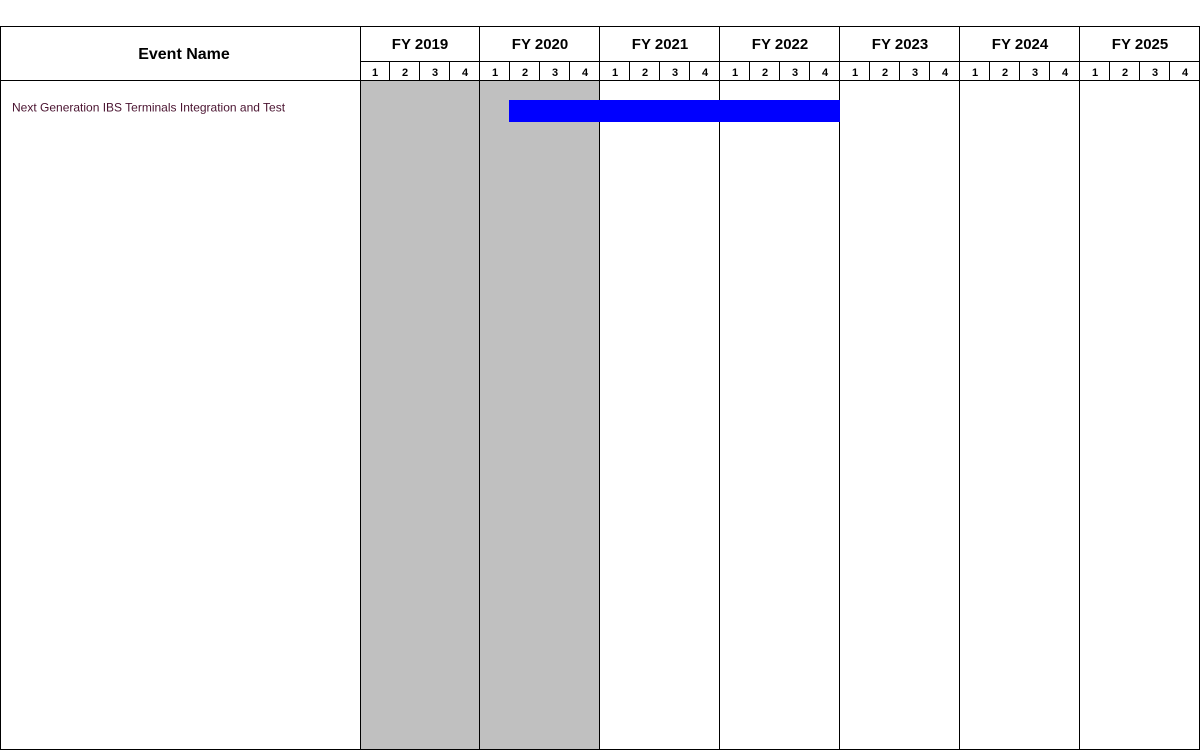 This screenshot has height=750, width=1200. Describe the element at coordinates (900, 44) in the screenshot. I see `year-label-fy-2023: FY 2023` at that location.